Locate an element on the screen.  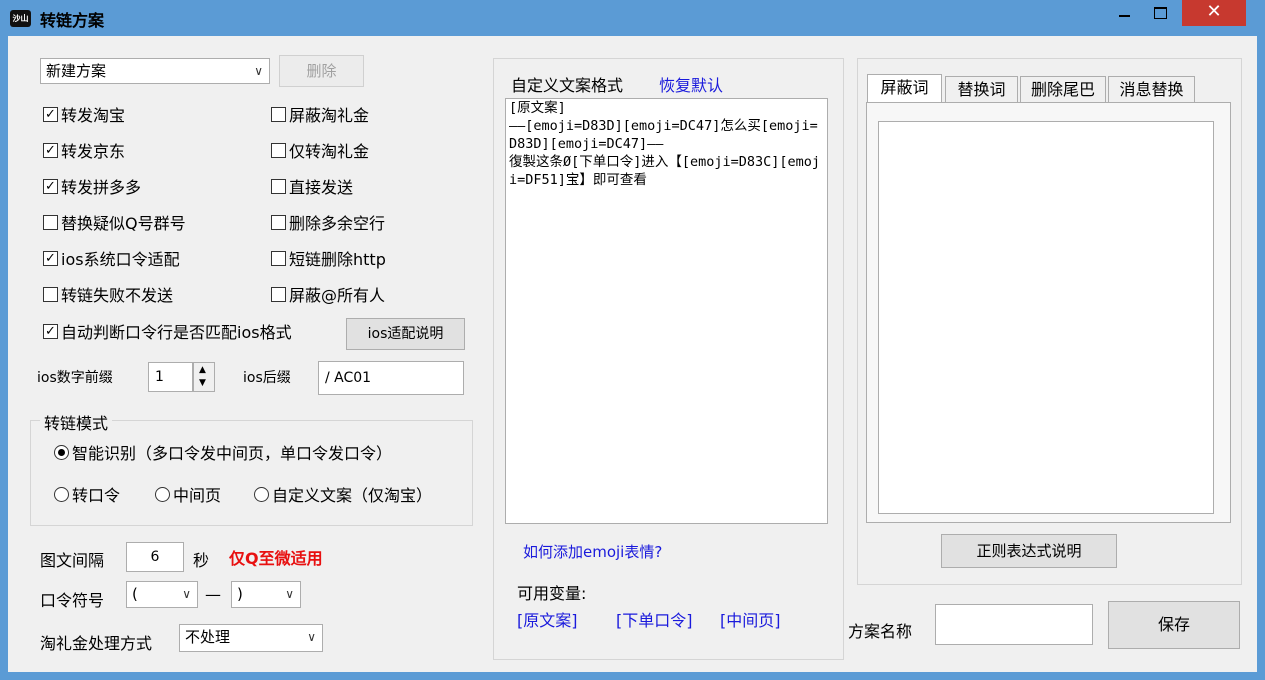
mode-radio-custom-label: 自定义文案（仅淘宝） is located at coordinates (352, 495).